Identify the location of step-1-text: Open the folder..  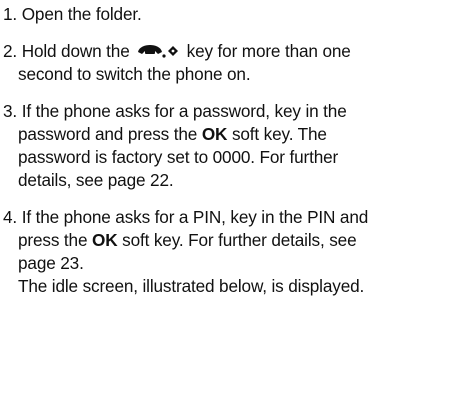
(81, 14).